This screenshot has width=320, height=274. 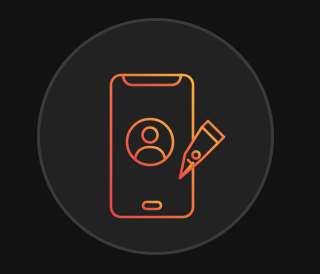 What do you see at coordinates (202, 149) in the screenshot?
I see `fountain-pen-nib-icon` at bounding box center [202, 149].